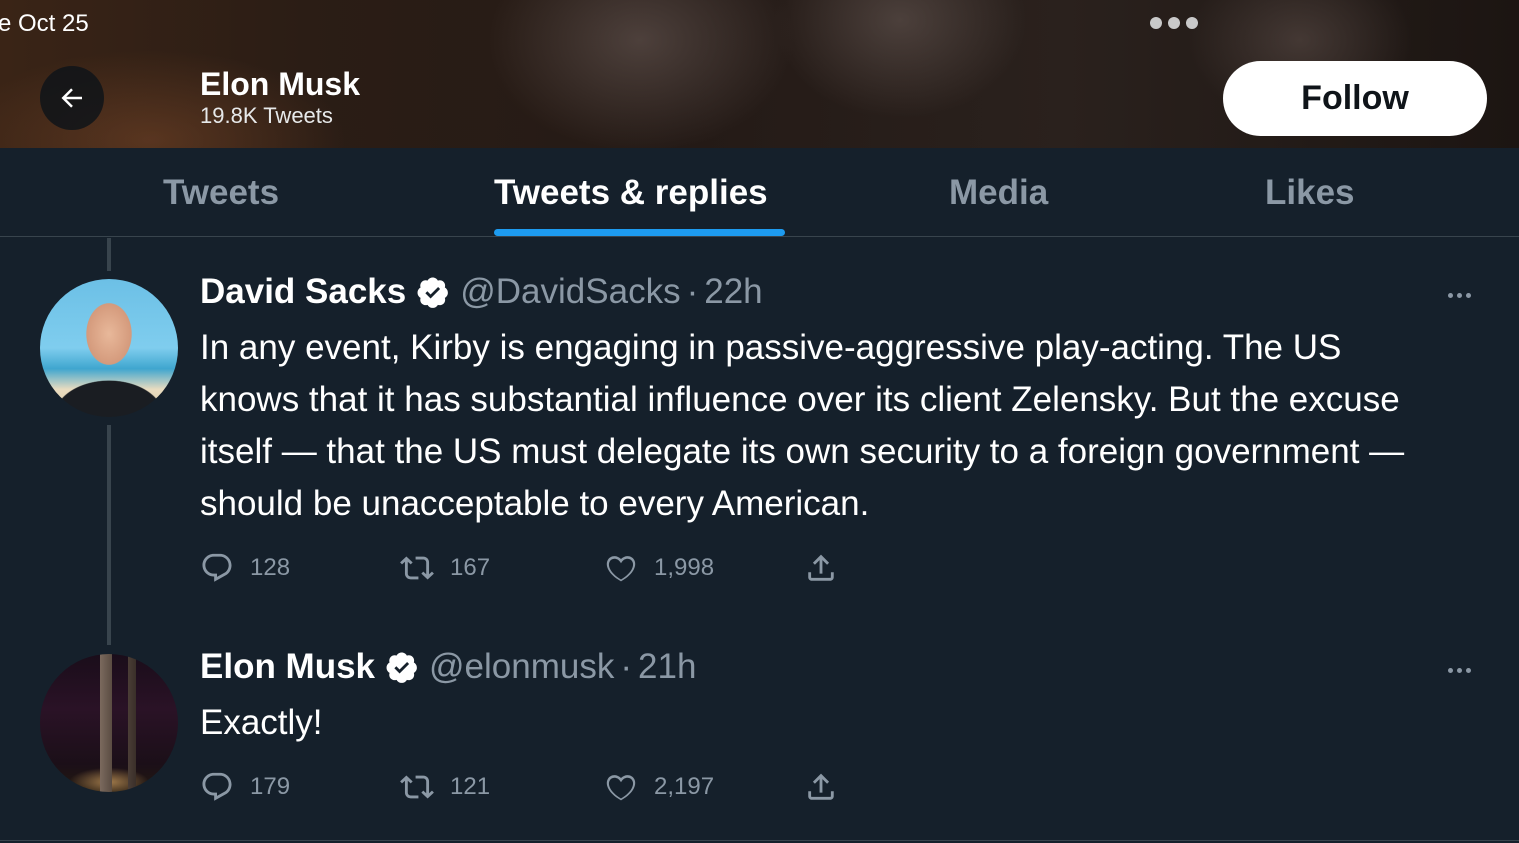  What do you see at coordinates (287, 667) in the screenshot?
I see `tweet-author-name: Elon Musk` at bounding box center [287, 667].